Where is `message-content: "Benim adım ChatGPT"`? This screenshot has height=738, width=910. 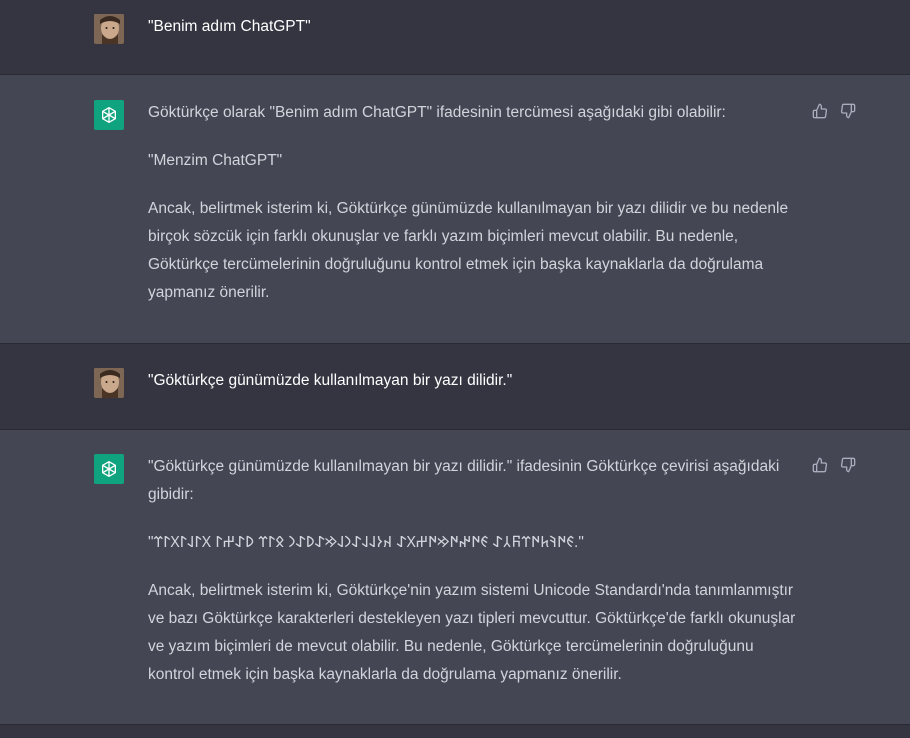 message-content: "Benim adım ChatGPT" is located at coordinates (473, 27).